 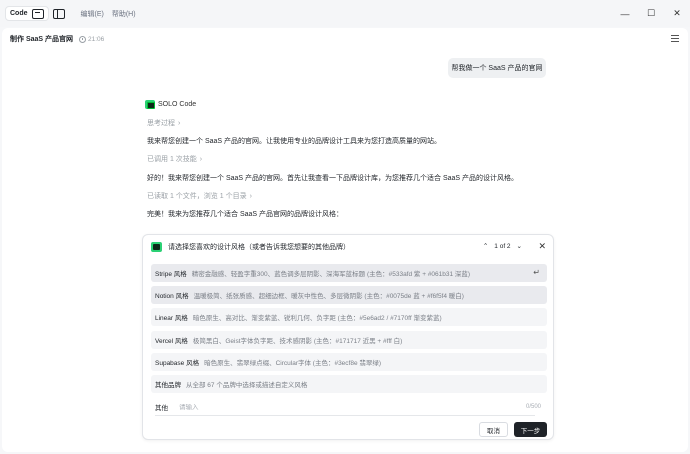 I want to click on other-label: 其他, so click(x=161, y=408).